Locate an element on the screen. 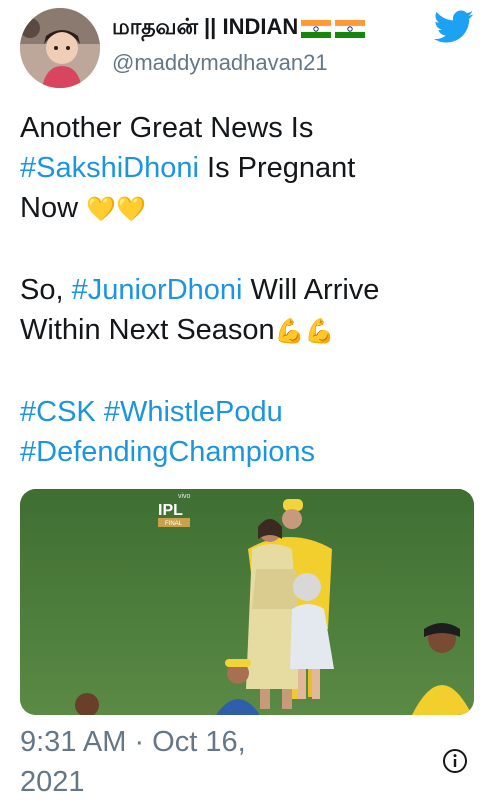 The height and width of the screenshot is (800, 498). tweet-timestamp: 9:31 AM · Oct 16, 2021 is located at coordinates (150, 761).